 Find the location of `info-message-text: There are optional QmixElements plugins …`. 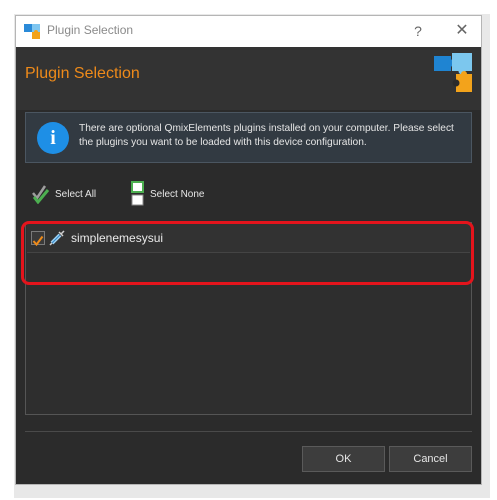

info-message-text: There are optional QmixElements plugins … is located at coordinates (266, 135).